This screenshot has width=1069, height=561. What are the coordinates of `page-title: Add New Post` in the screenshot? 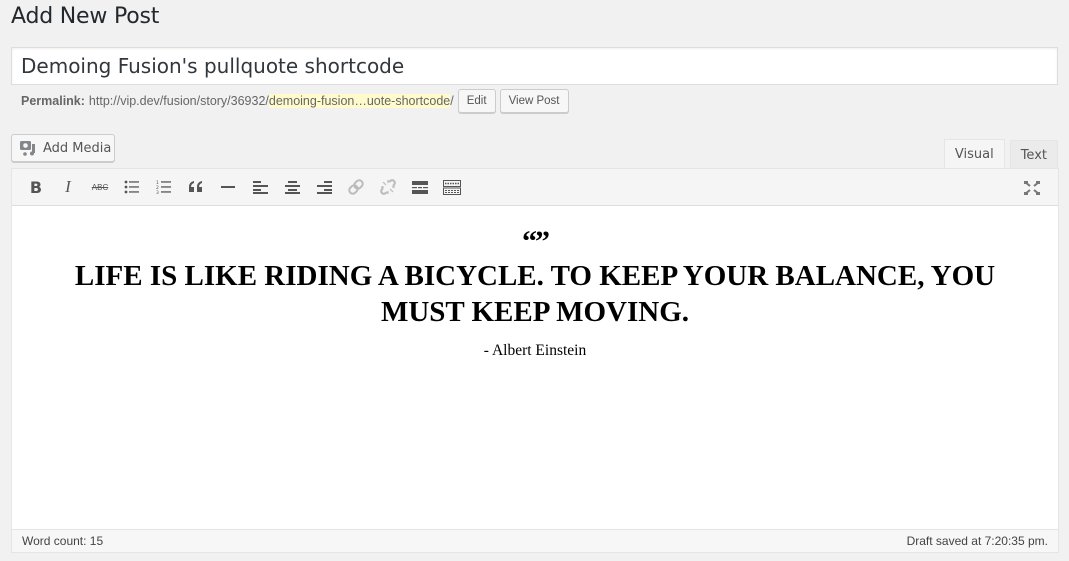 It's located at (85, 16).